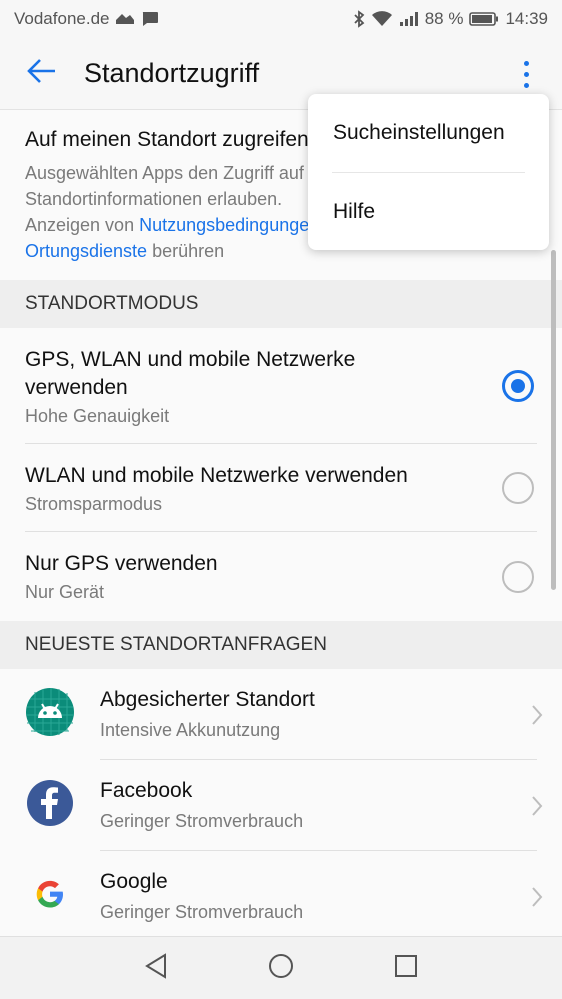 This screenshot has width=562, height=999. I want to click on section-header-location-mode: STANDORTMODUS, so click(281, 304).